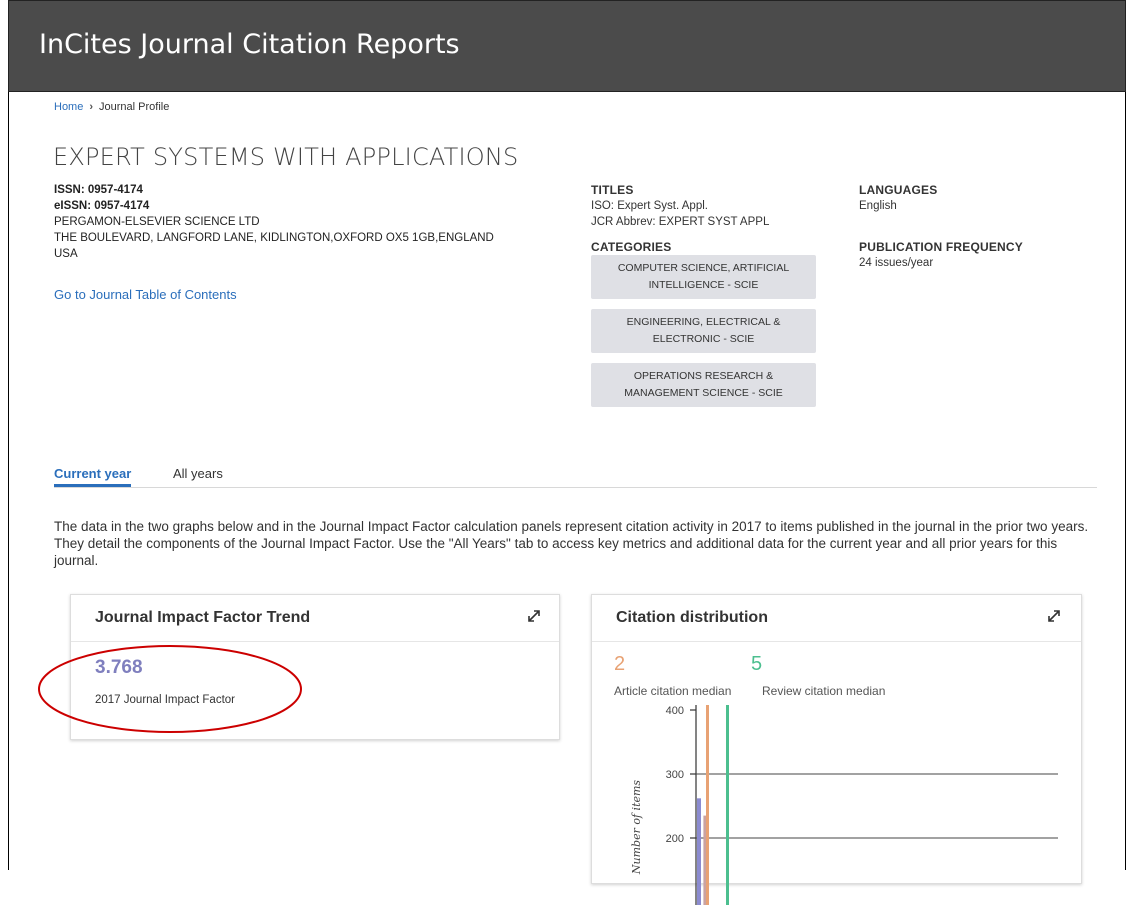  What do you see at coordinates (68, 107) in the screenshot?
I see `breadcrumb-home-link: Home` at bounding box center [68, 107].